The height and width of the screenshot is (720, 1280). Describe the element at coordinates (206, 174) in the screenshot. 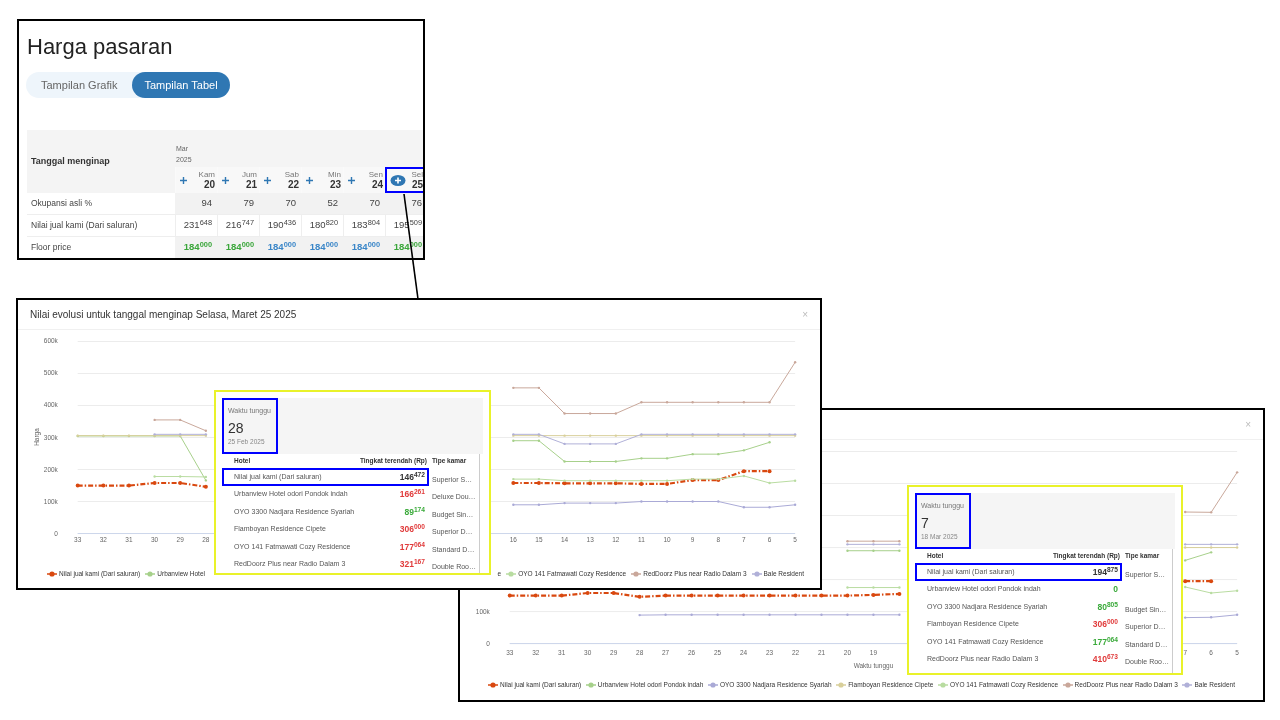

I see `day-label: Kam` at that location.